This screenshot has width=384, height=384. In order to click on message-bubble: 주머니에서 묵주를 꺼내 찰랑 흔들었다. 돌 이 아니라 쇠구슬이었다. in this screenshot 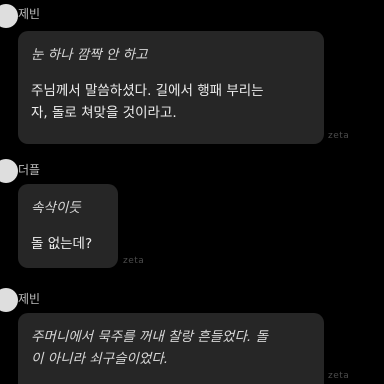, I will do `click(171, 348)`.